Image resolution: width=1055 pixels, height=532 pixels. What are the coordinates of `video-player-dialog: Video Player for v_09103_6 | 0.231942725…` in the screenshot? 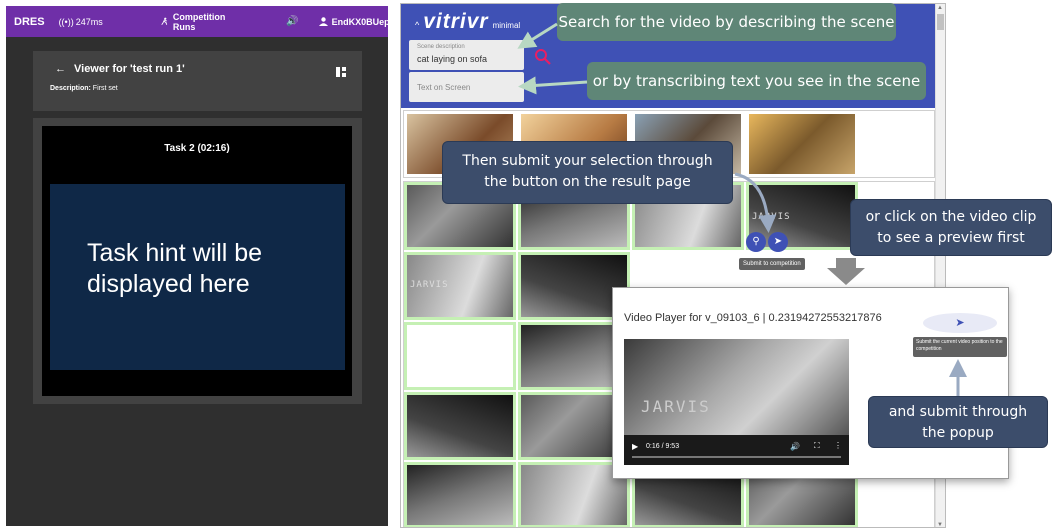 It's located at (810, 383).